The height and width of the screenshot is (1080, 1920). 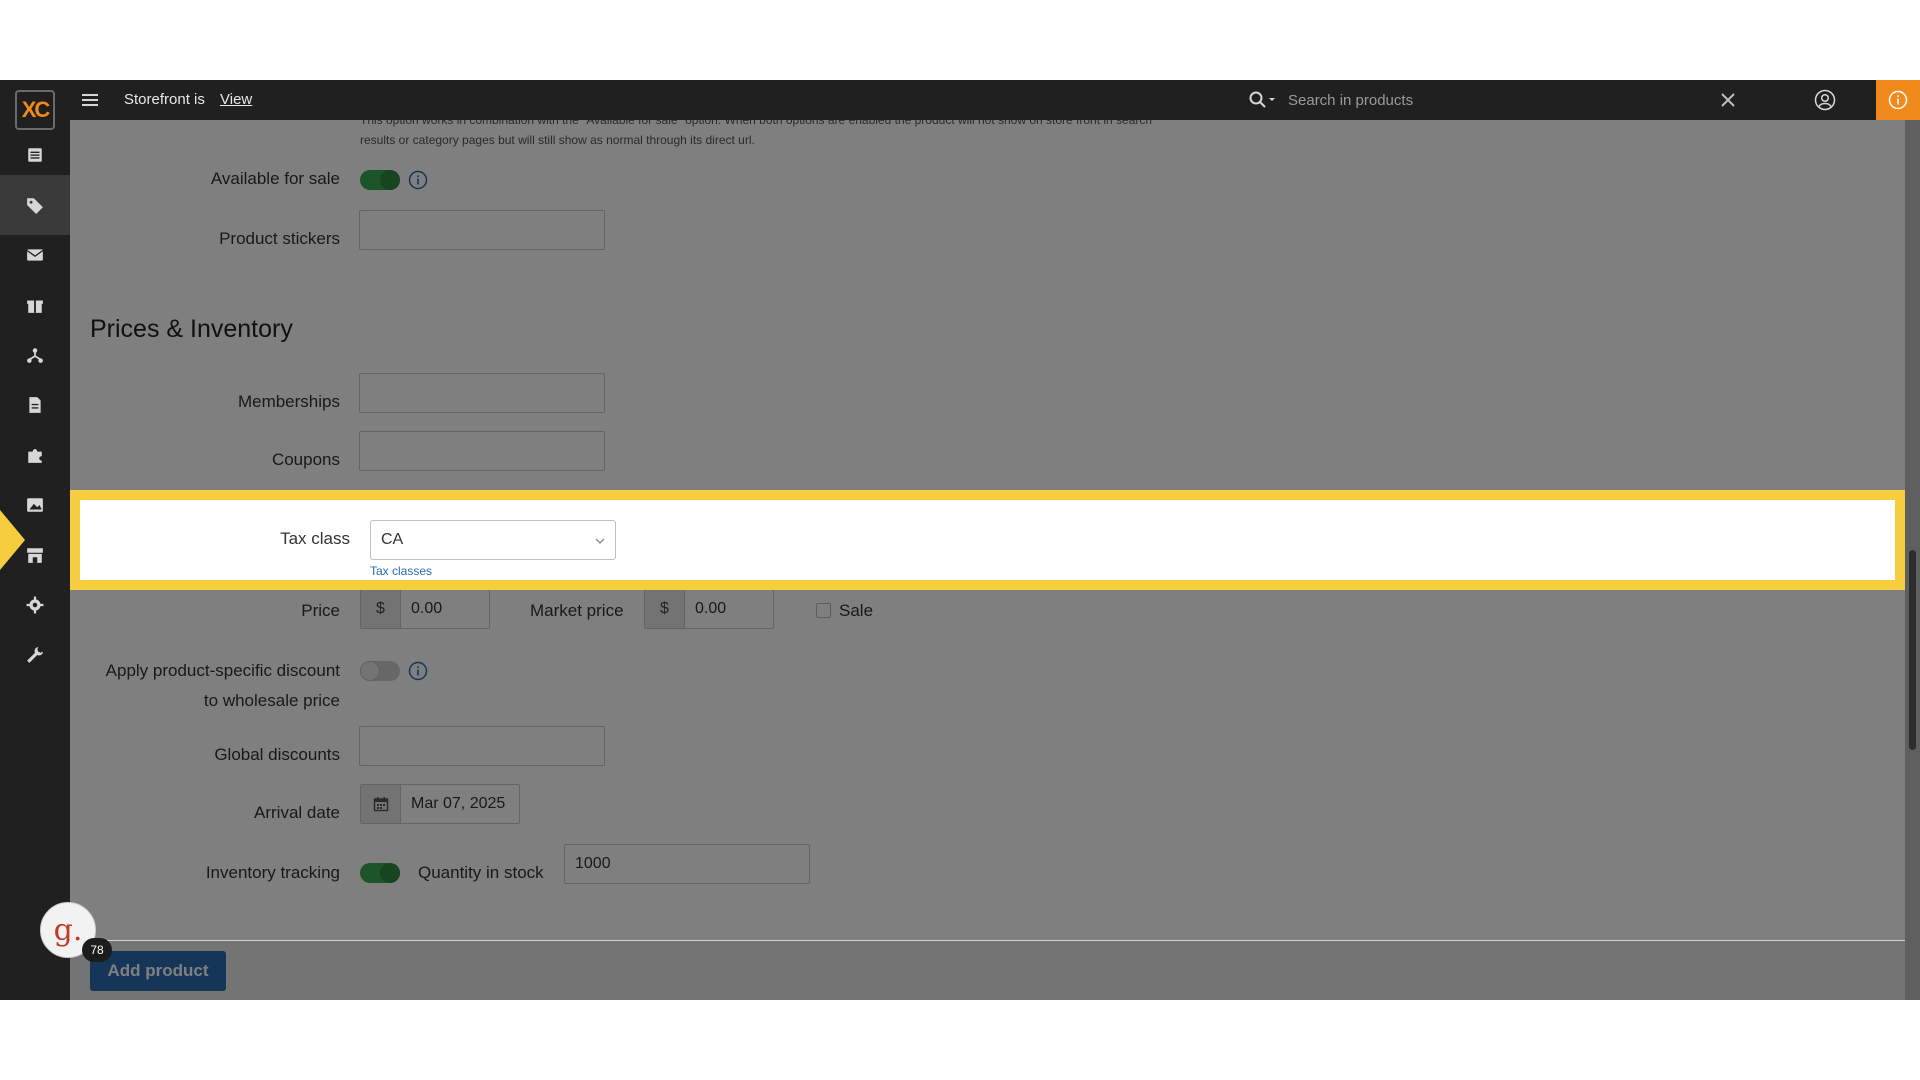 What do you see at coordinates (35, 555) in the screenshot?
I see `store-icon` at bounding box center [35, 555].